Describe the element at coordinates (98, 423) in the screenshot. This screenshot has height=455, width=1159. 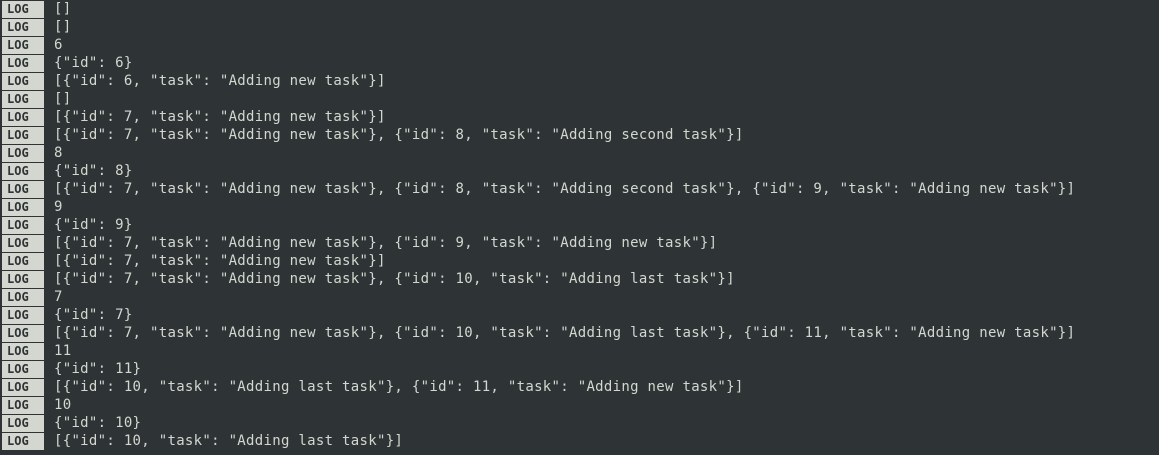
I see `log-message: {"id": 10}` at that location.